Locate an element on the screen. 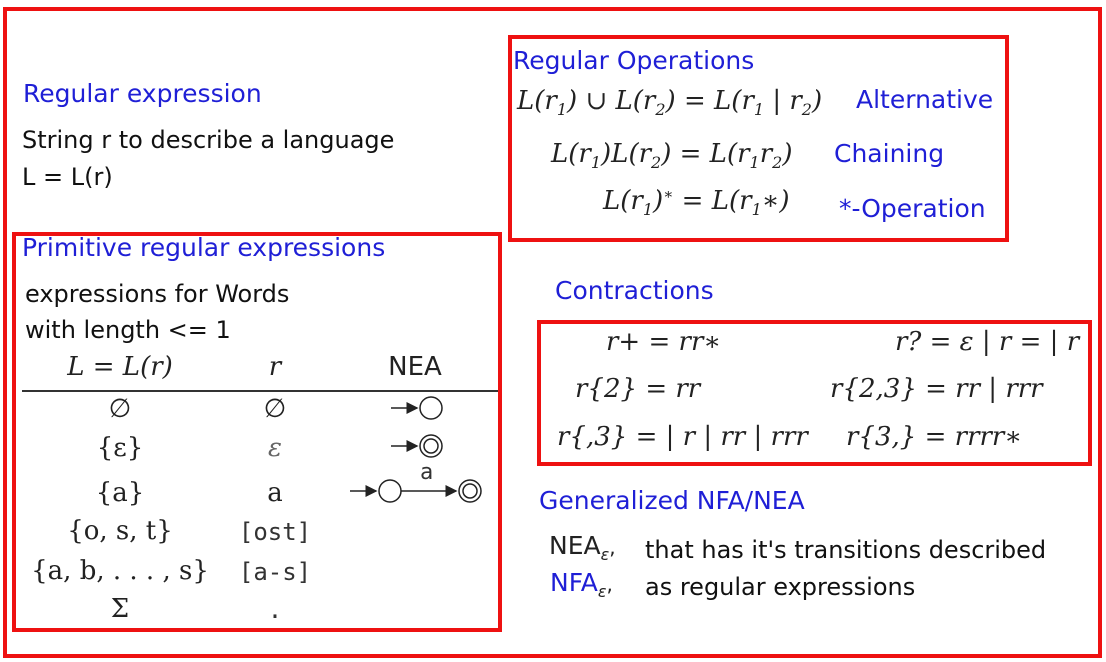 The height and width of the screenshot is (662, 1106). regular-operations-heading: Regular Operations is located at coordinates (634, 60).